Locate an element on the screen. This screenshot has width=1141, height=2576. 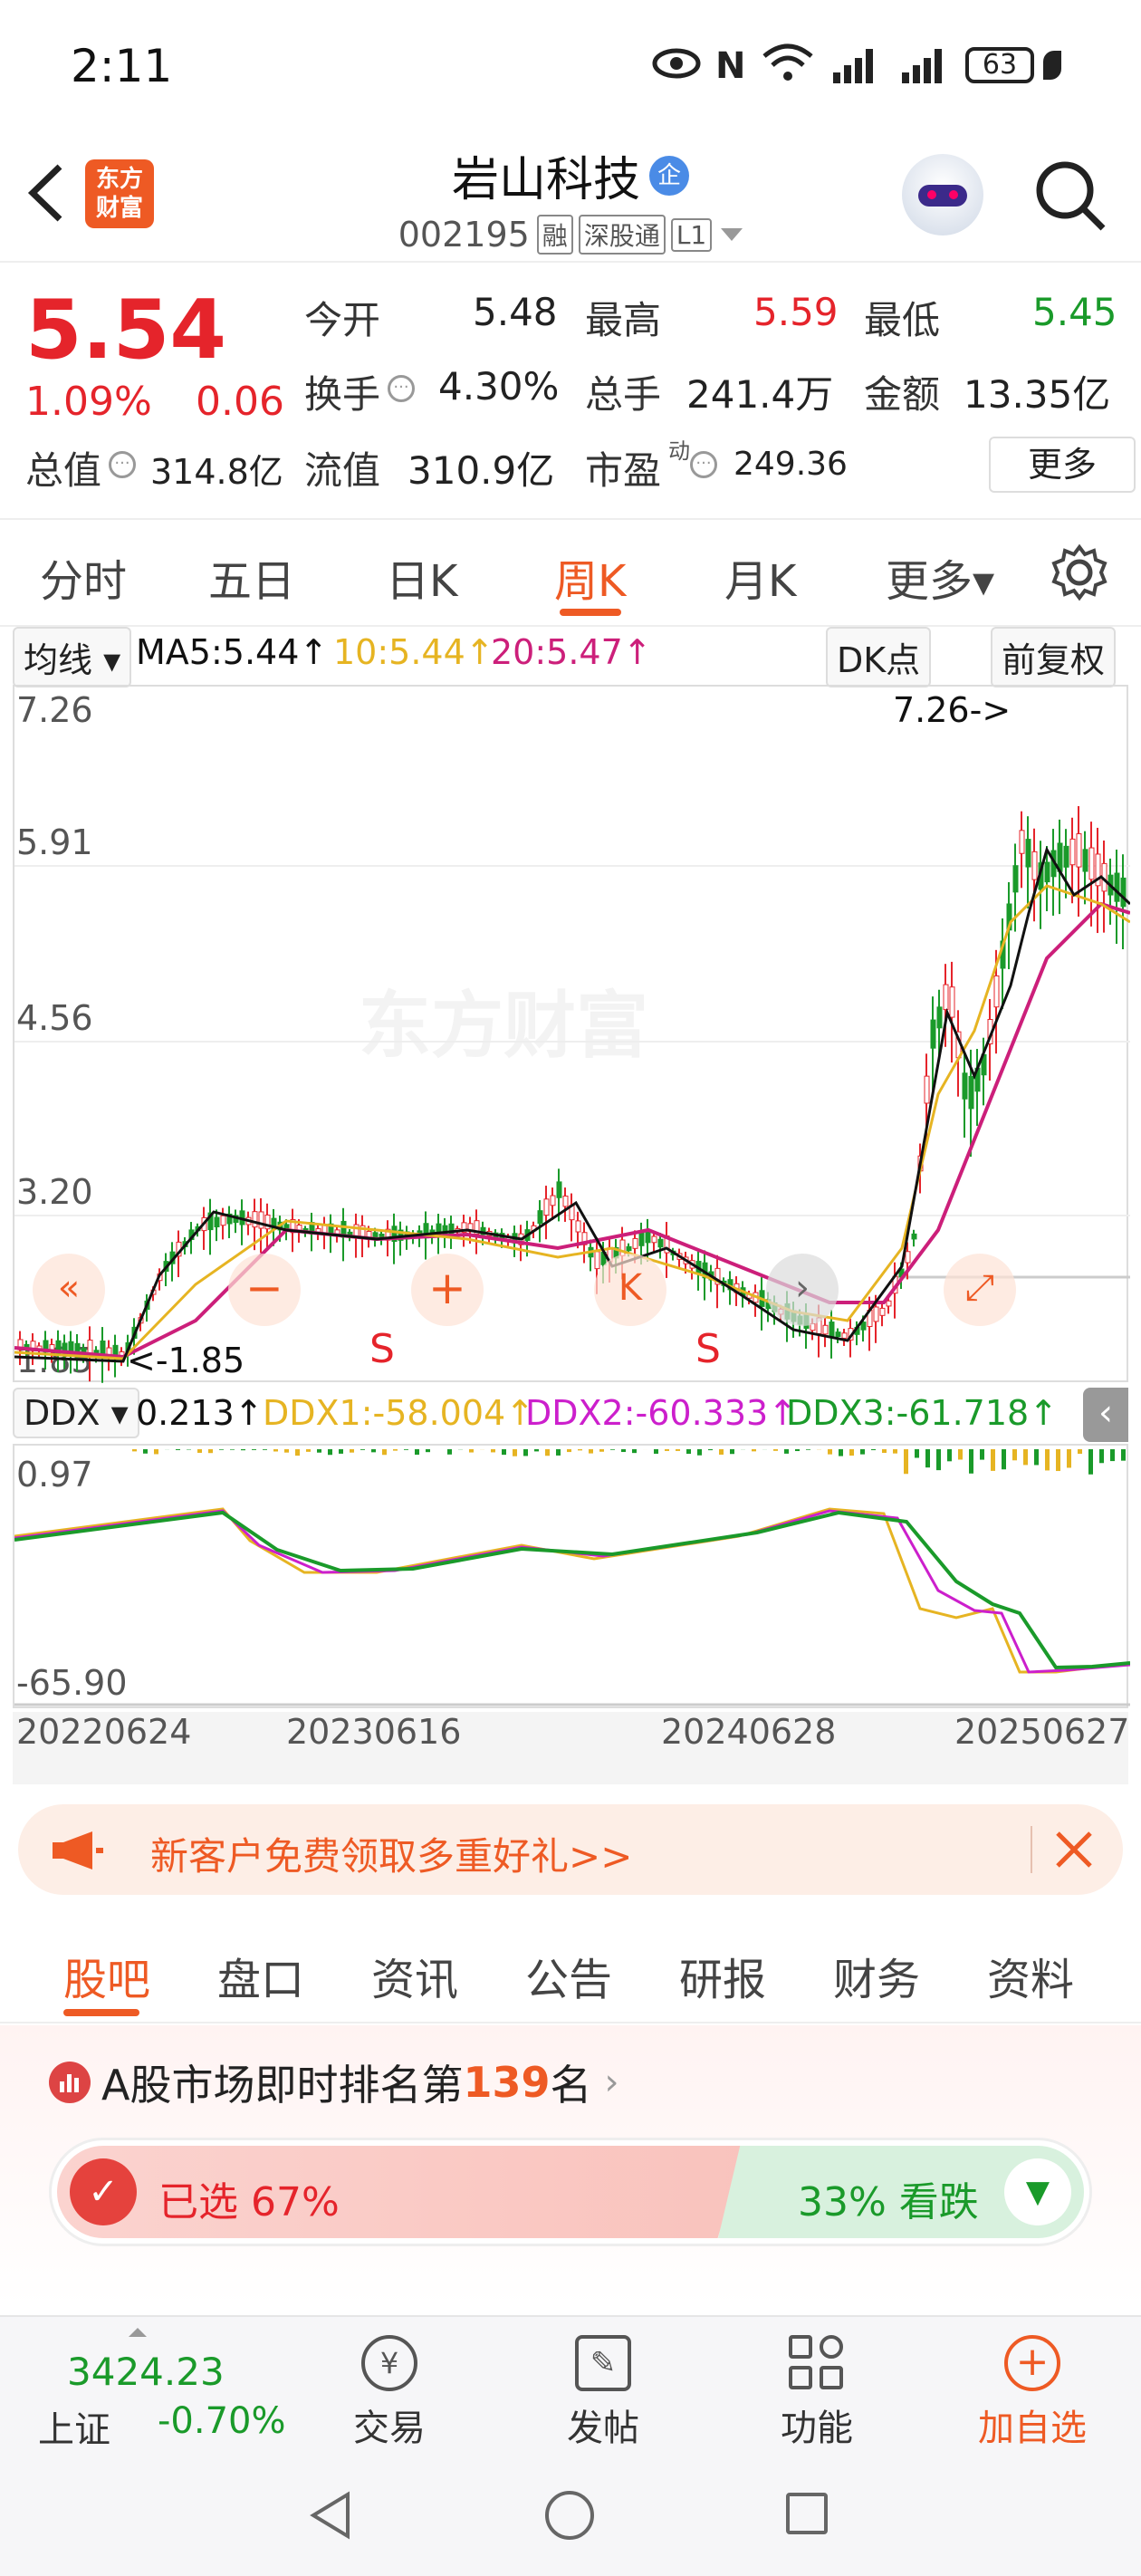
bull-segment: ✓ 已选 67% is located at coordinates (401, 2192).